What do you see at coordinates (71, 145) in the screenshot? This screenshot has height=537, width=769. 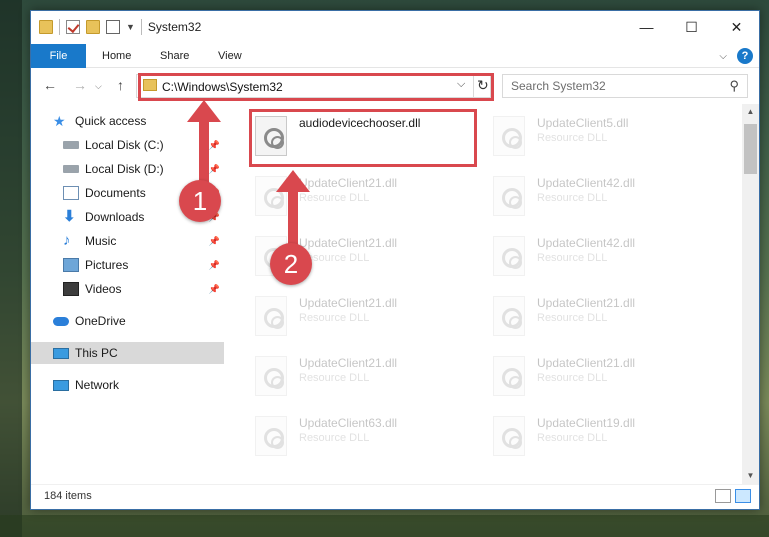 I see `drive-icon` at bounding box center [71, 145].